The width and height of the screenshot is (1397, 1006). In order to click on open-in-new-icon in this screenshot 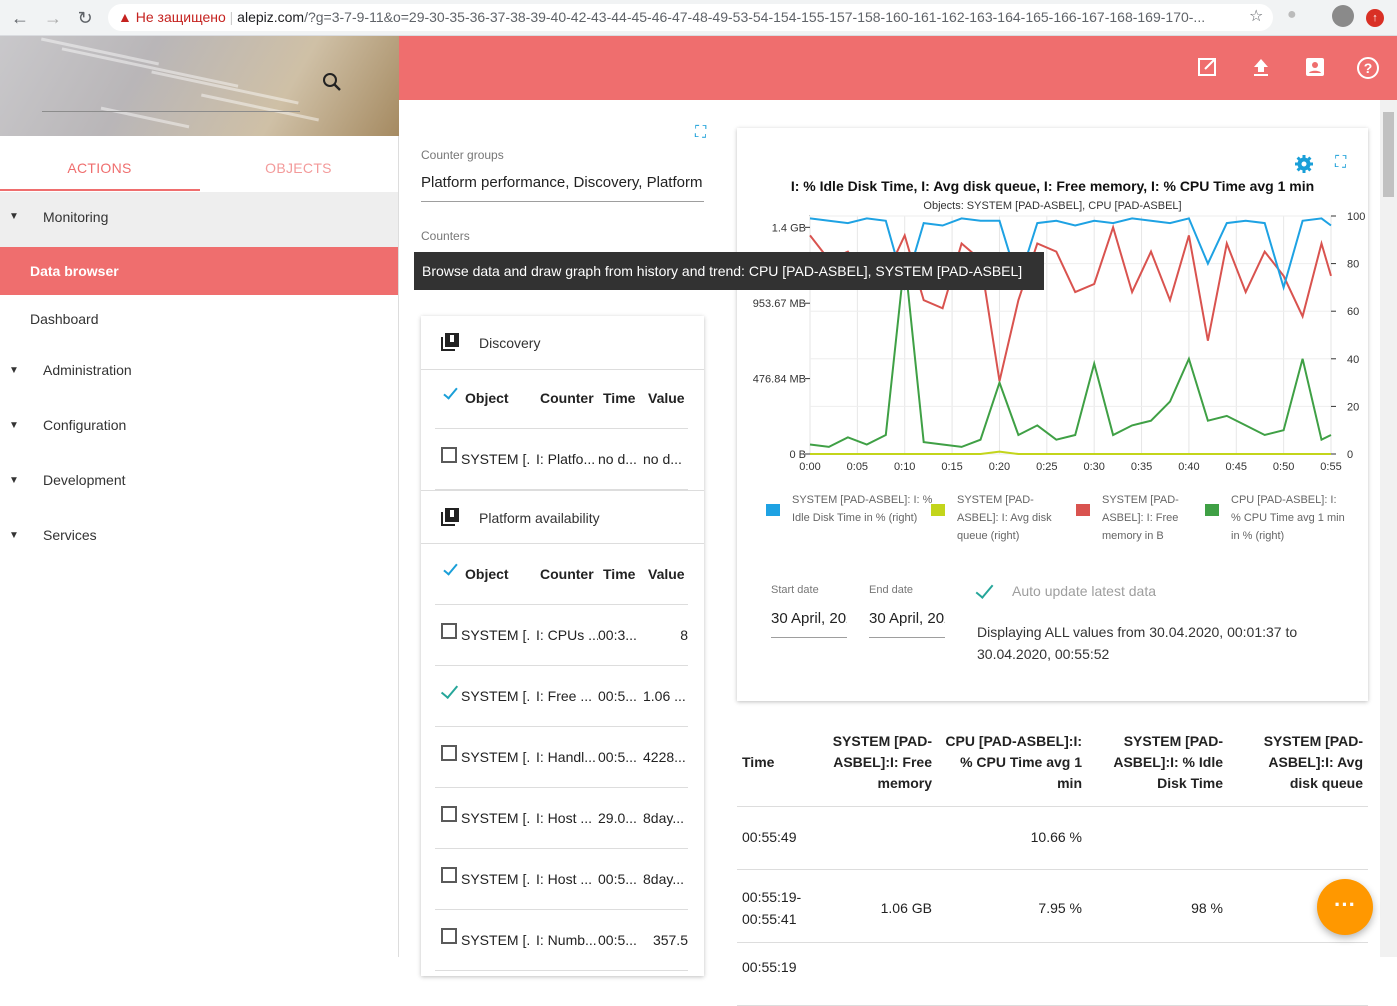, I will do `click(1207, 68)`.